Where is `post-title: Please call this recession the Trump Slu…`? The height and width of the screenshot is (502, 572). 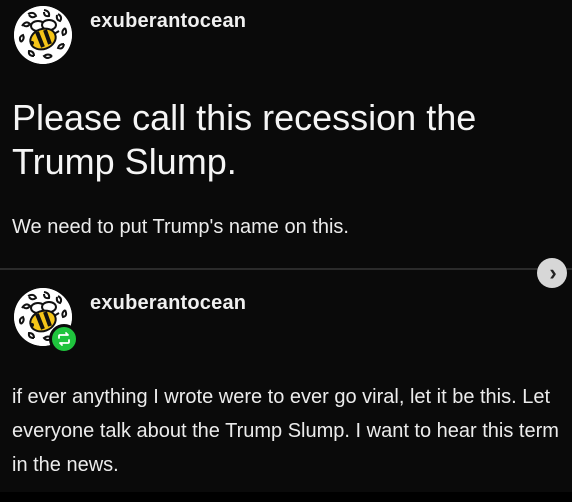 post-title: Please call this recession the Trump Slu… is located at coordinates (244, 139).